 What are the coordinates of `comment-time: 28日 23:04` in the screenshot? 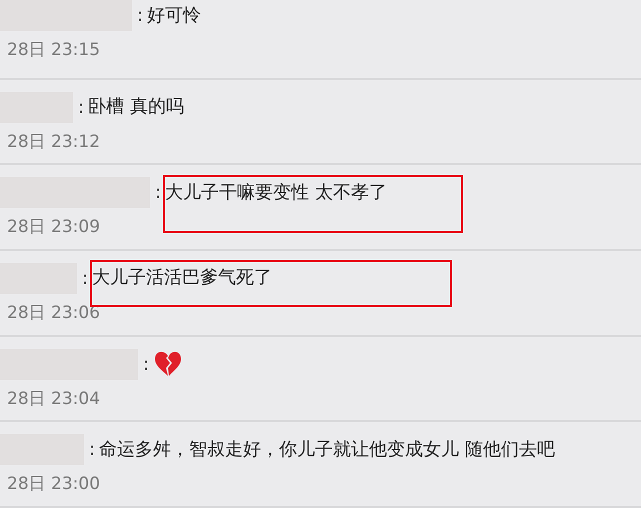 It's located at (54, 399).